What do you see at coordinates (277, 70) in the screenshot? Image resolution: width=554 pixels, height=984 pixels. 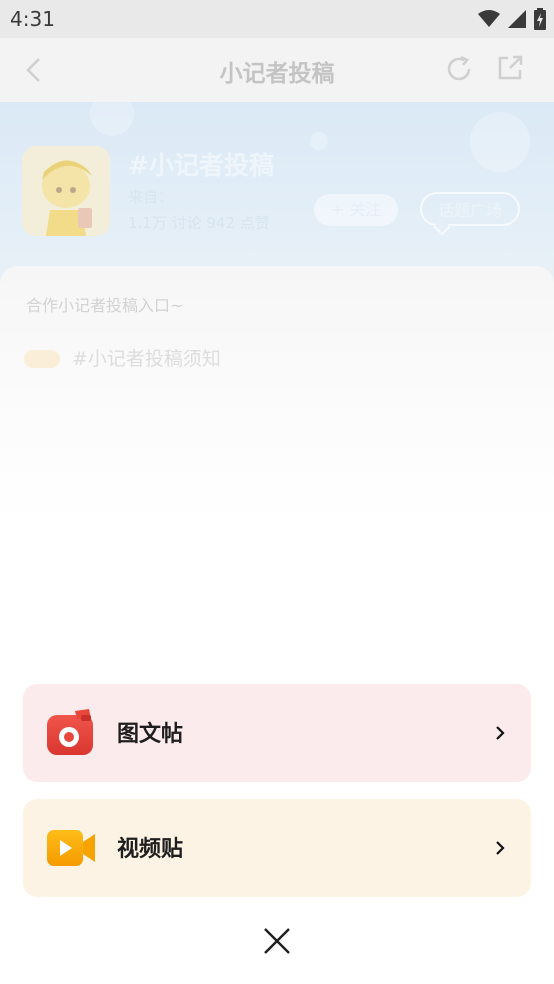 I see `nav-bar: 小记者投稿` at bounding box center [277, 70].